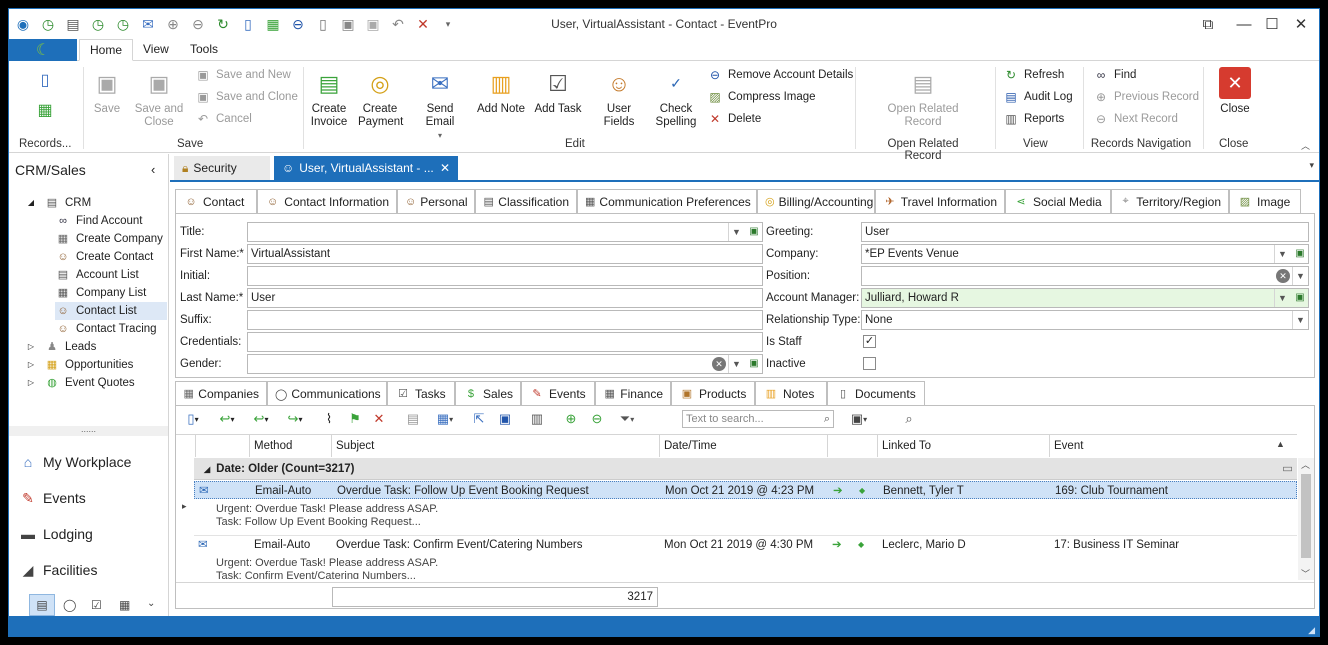 This screenshot has height=645, width=1328. I want to click on eventpro-logo-icon: ◉, so click(23, 24).